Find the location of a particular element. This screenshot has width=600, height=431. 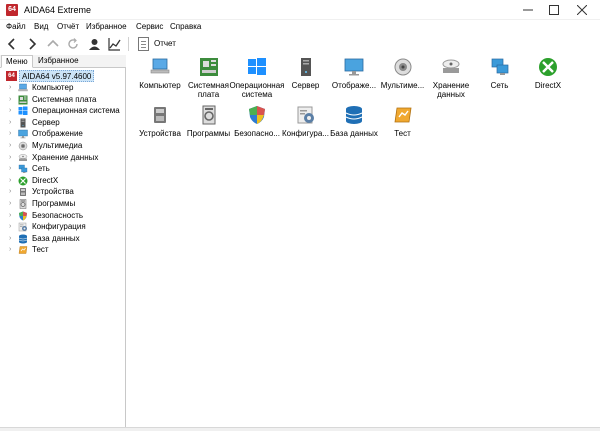

tree-item: › Операционная система is located at coordinates (63, 111).